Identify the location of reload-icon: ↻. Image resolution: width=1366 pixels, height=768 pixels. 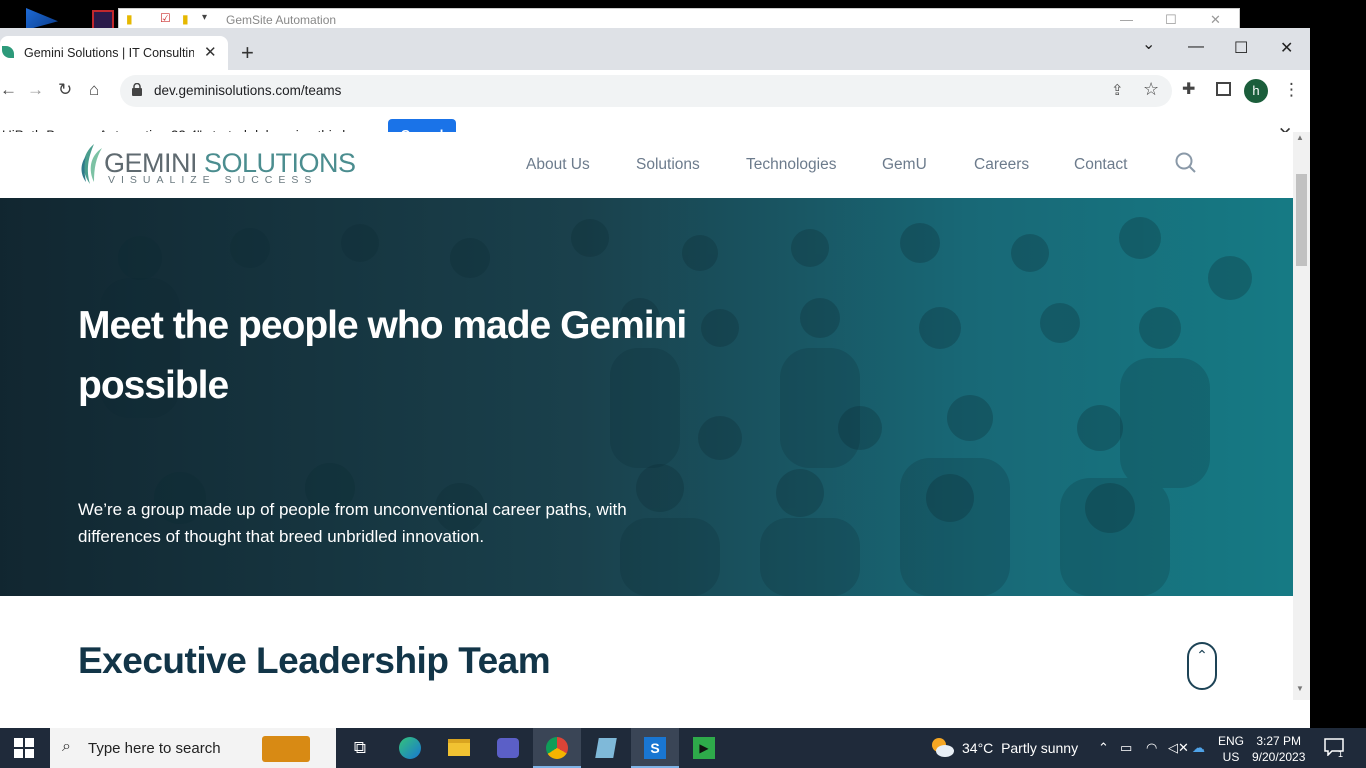
(65, 90).